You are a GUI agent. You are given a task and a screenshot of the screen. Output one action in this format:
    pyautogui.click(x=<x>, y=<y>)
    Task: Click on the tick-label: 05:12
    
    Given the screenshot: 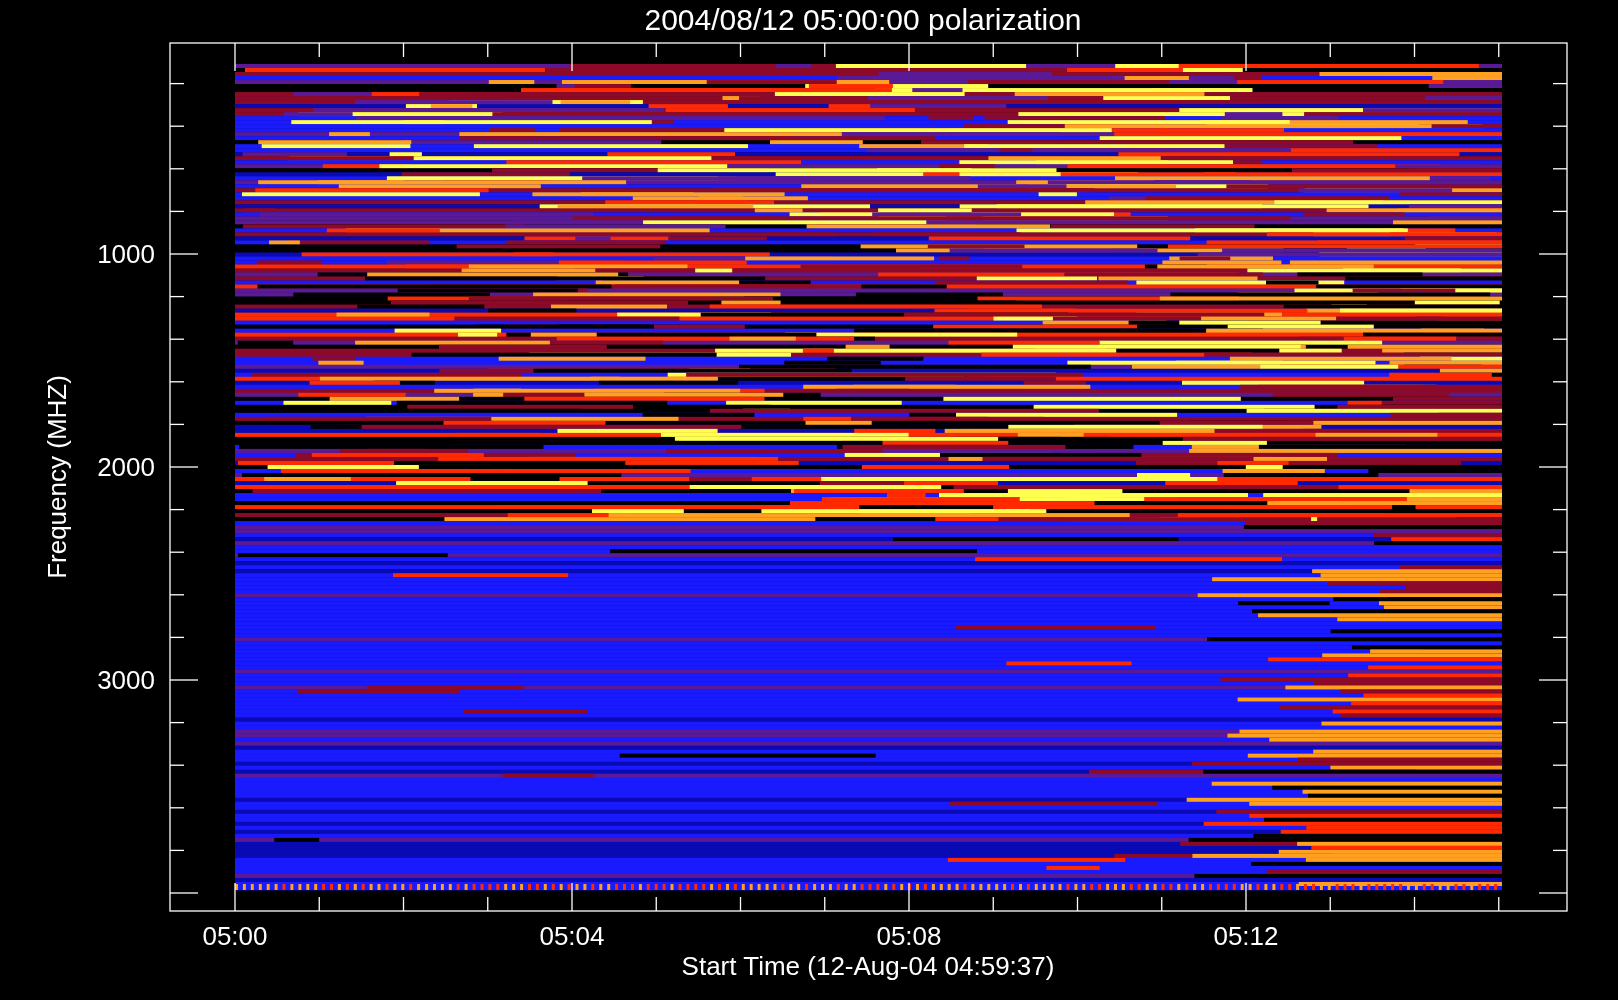 What is the action you would take?
    pyautogui.click(x=1246, y=936)
    